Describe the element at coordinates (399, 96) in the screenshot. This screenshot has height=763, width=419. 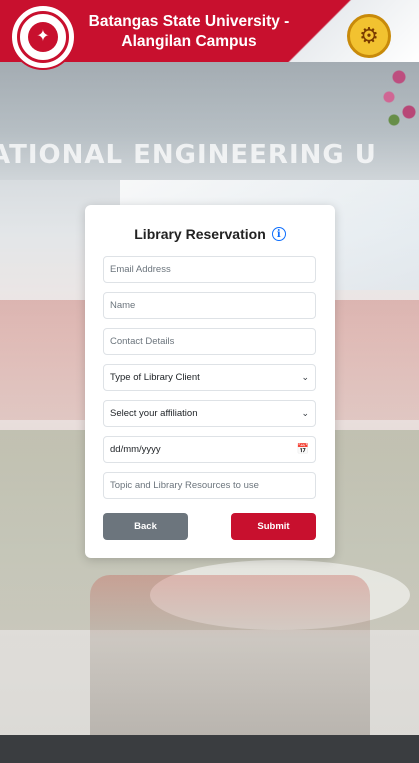
I see `flowers-decoration` at that location.